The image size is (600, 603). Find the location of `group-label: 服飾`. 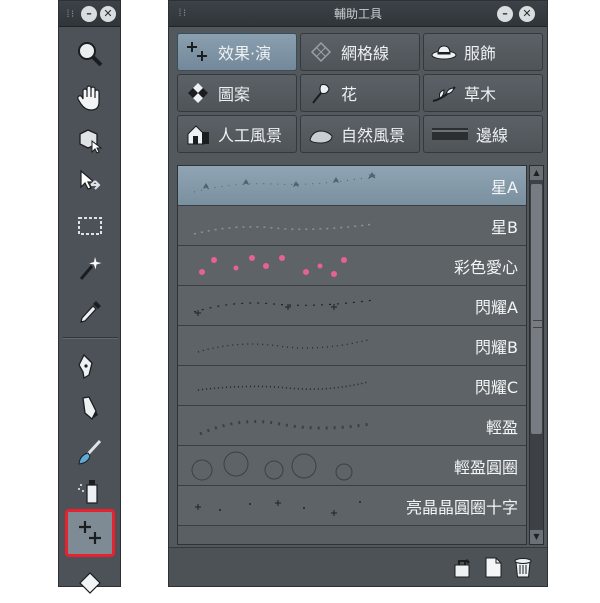

group-label: 服飾 is located at coordinates (480, 53).